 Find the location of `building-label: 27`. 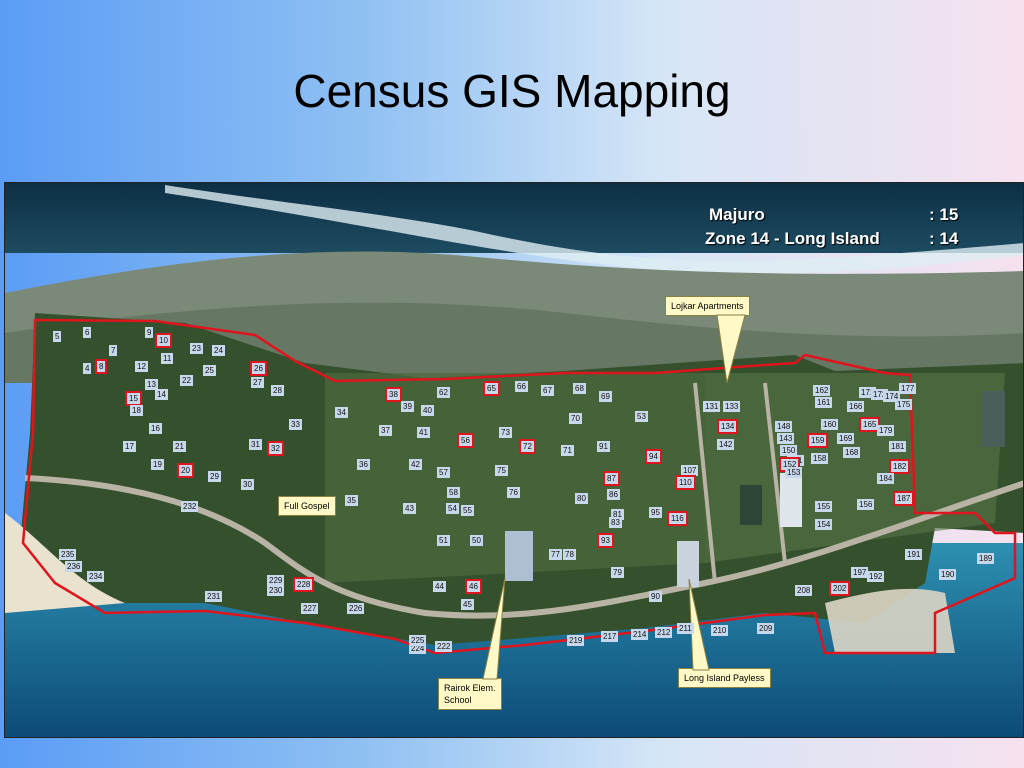

building-label: 27 is located at coordinates (257, 382).